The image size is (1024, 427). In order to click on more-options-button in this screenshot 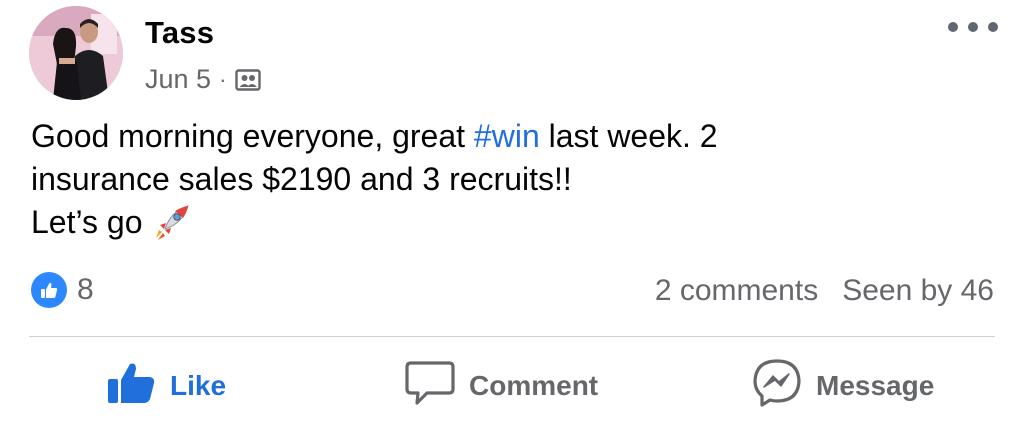, I will do `click(973, 27)`.